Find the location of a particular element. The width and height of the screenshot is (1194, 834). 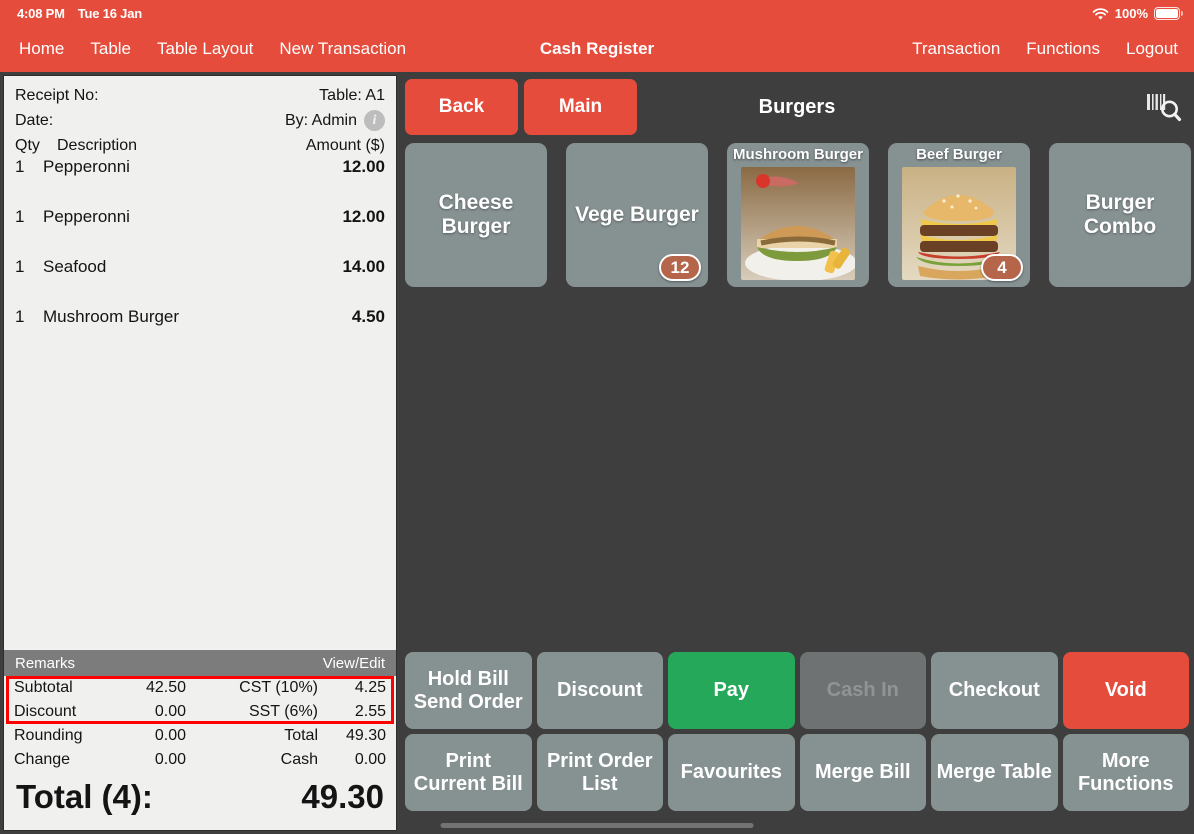

action-button-label: Favourites is located at coordinates (731, 772).